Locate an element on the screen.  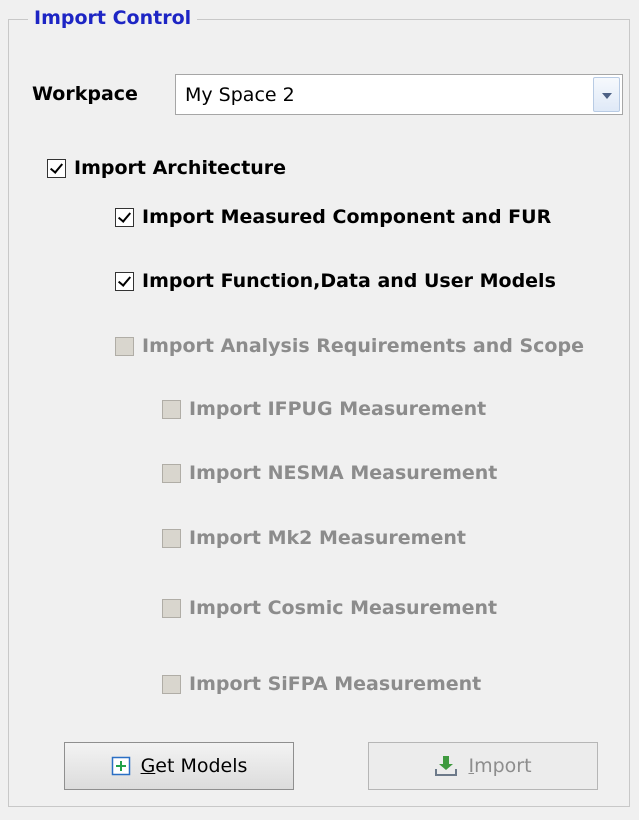
checkbox-import-mk2: Import Mk2 Measurement is located at coordinates (314, 538).